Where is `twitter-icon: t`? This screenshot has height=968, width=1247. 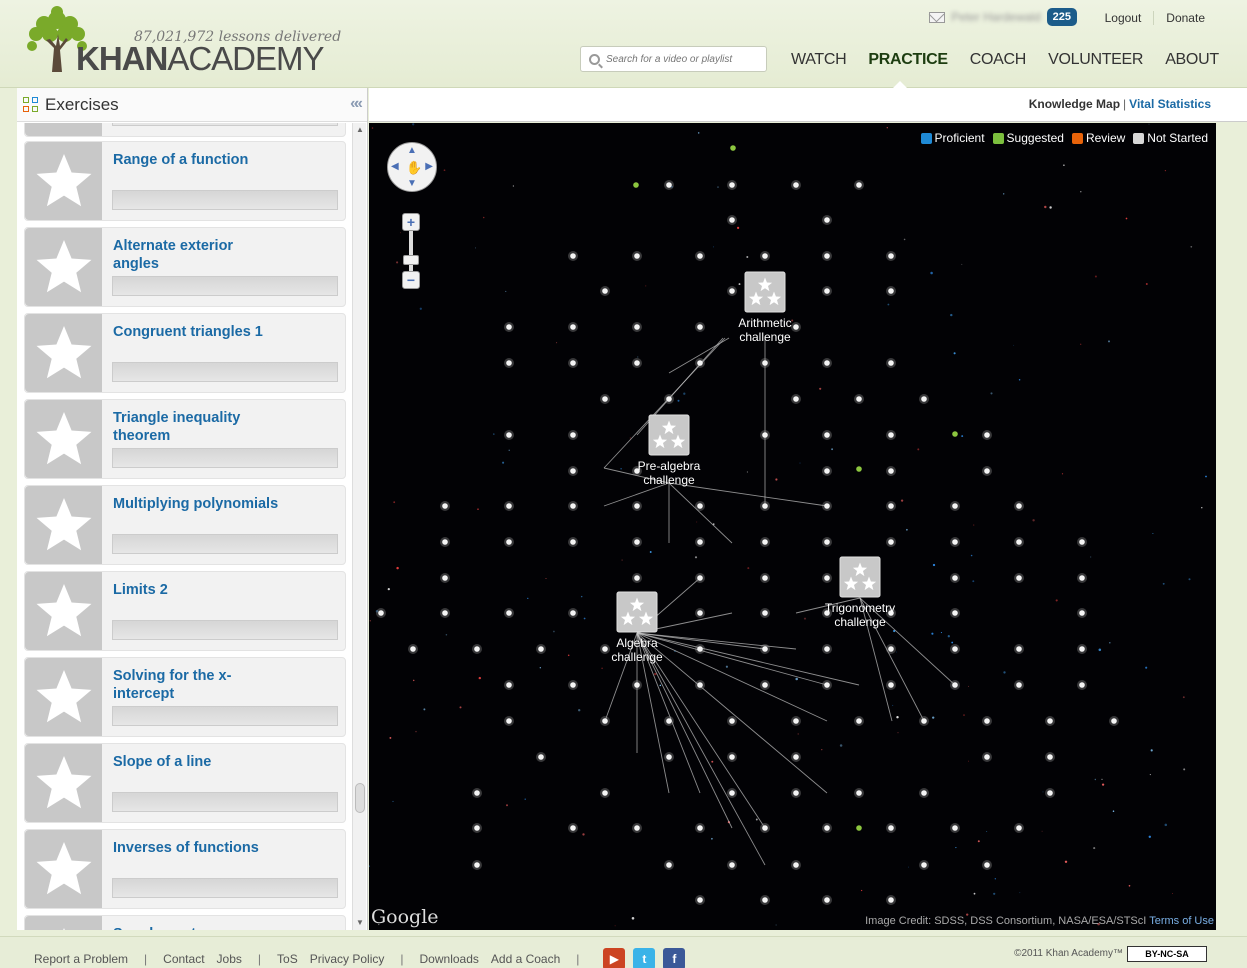 twitter-icon: t is located at coordinates (644, 958).